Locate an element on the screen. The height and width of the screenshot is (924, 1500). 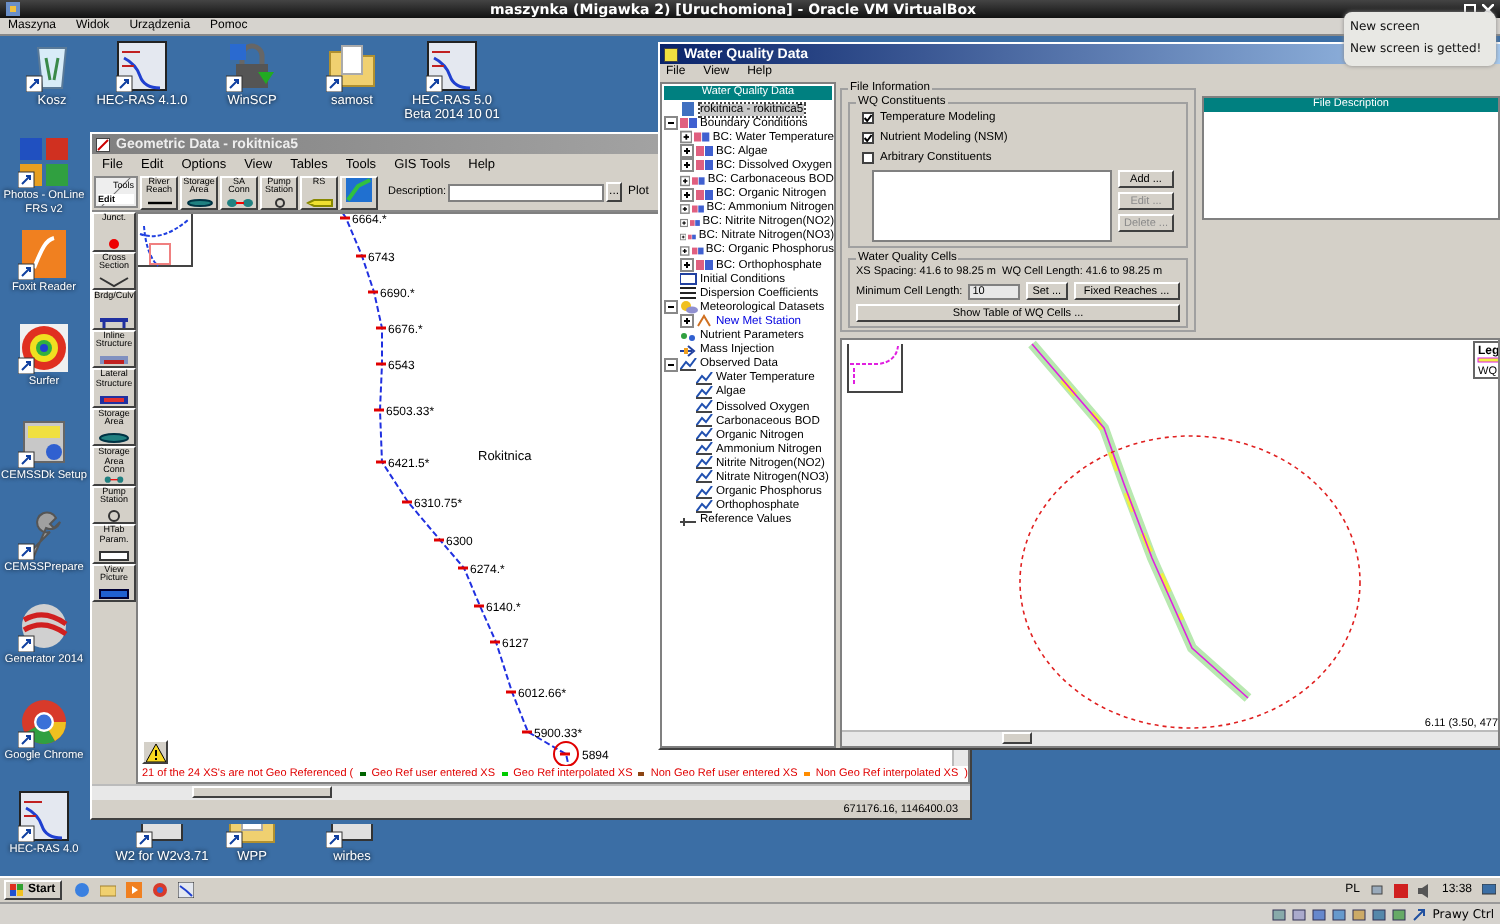
connector-icon is located at coordinates (239, 202).